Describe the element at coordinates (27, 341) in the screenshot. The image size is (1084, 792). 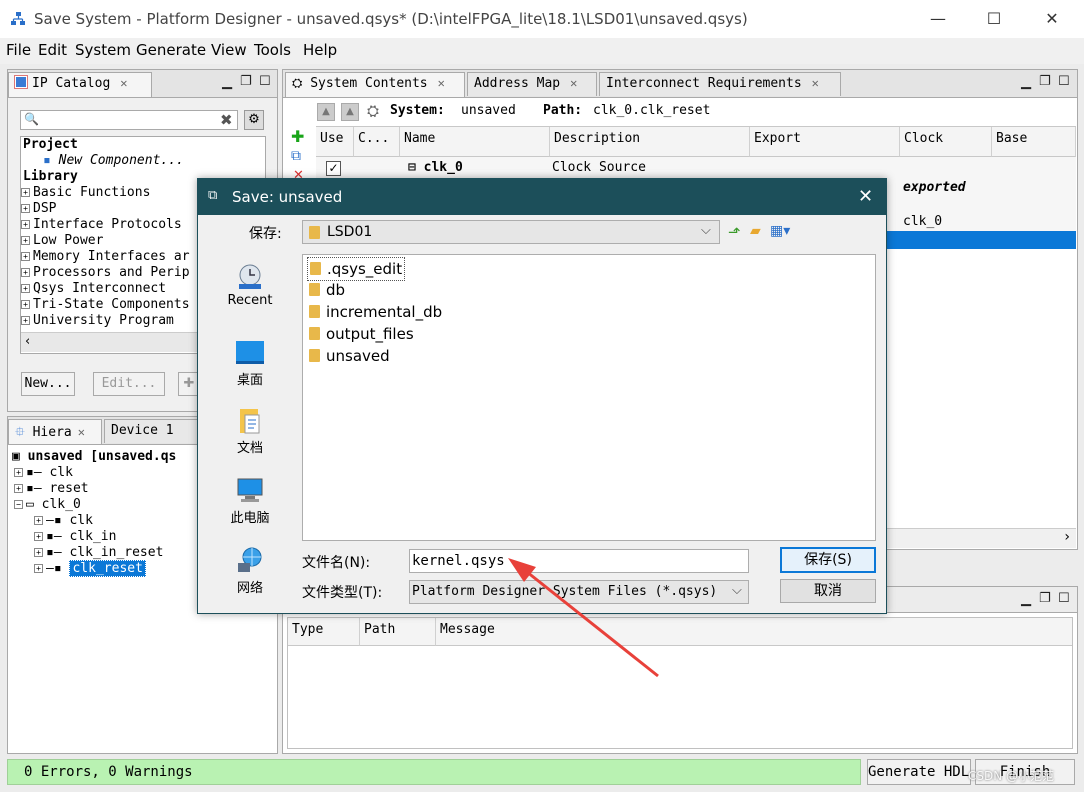
I see `scroll-left-icon: ‹` at that location.